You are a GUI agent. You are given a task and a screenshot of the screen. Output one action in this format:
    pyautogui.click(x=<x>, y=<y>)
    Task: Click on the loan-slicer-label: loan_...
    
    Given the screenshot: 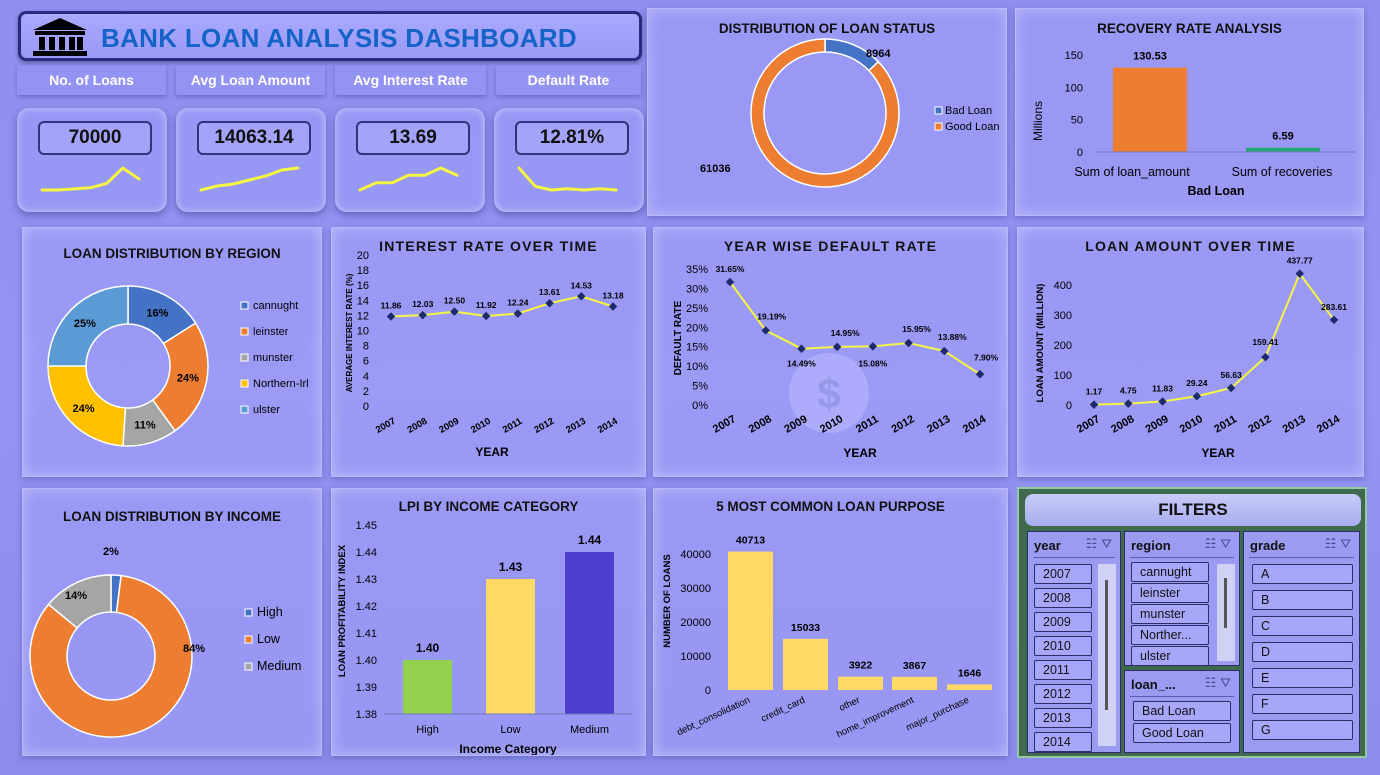 What is the action you would take?
    pyautogui.click(x=1153, y=684)
    